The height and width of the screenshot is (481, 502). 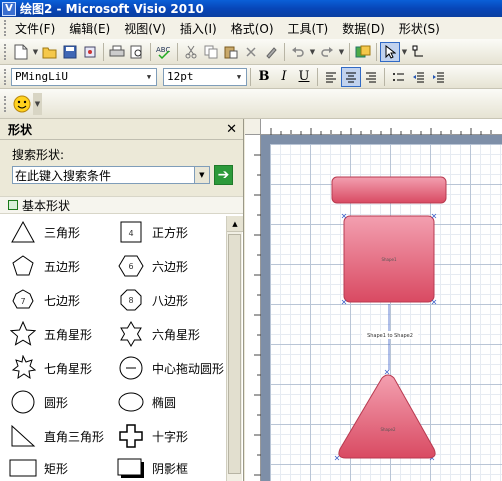 What do you see at coordinates (170, 368) in the screenshot?
I see `shape-item-center-drag-circle: 中心拖动圆形` at bounding box center [170, 368].